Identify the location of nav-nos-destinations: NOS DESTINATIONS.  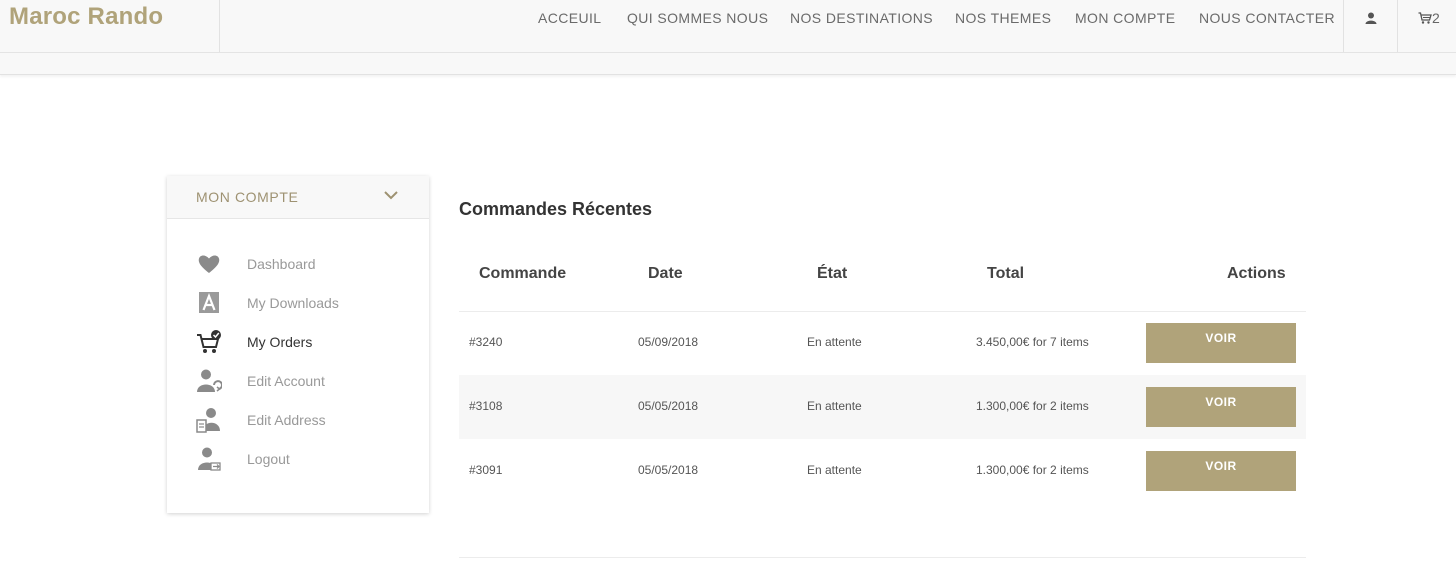
(861, 18).